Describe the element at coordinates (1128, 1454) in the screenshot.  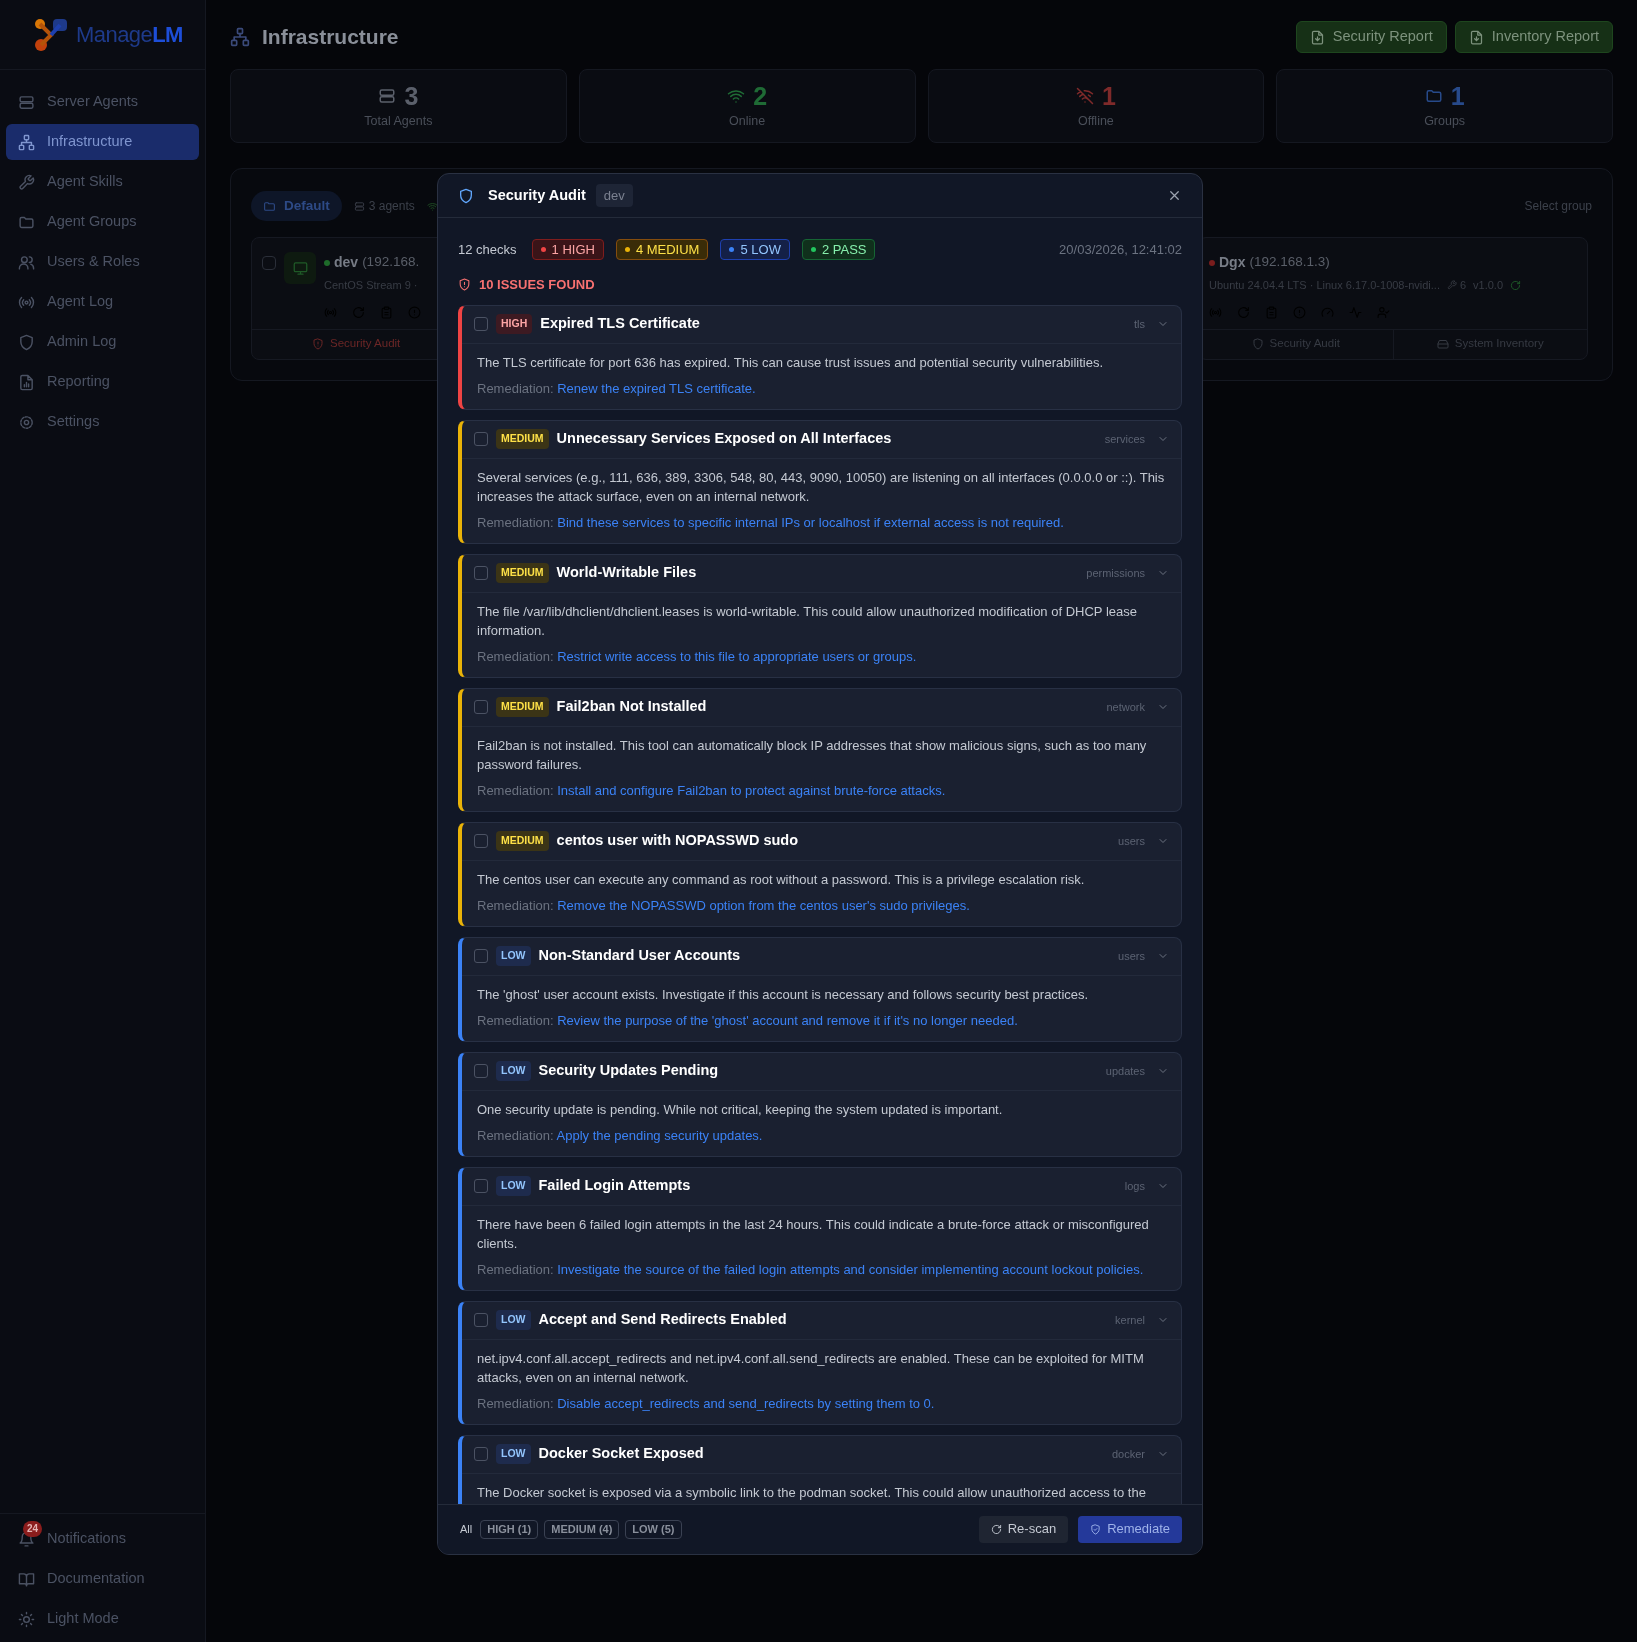
I see `finding-category: docker` at that location.